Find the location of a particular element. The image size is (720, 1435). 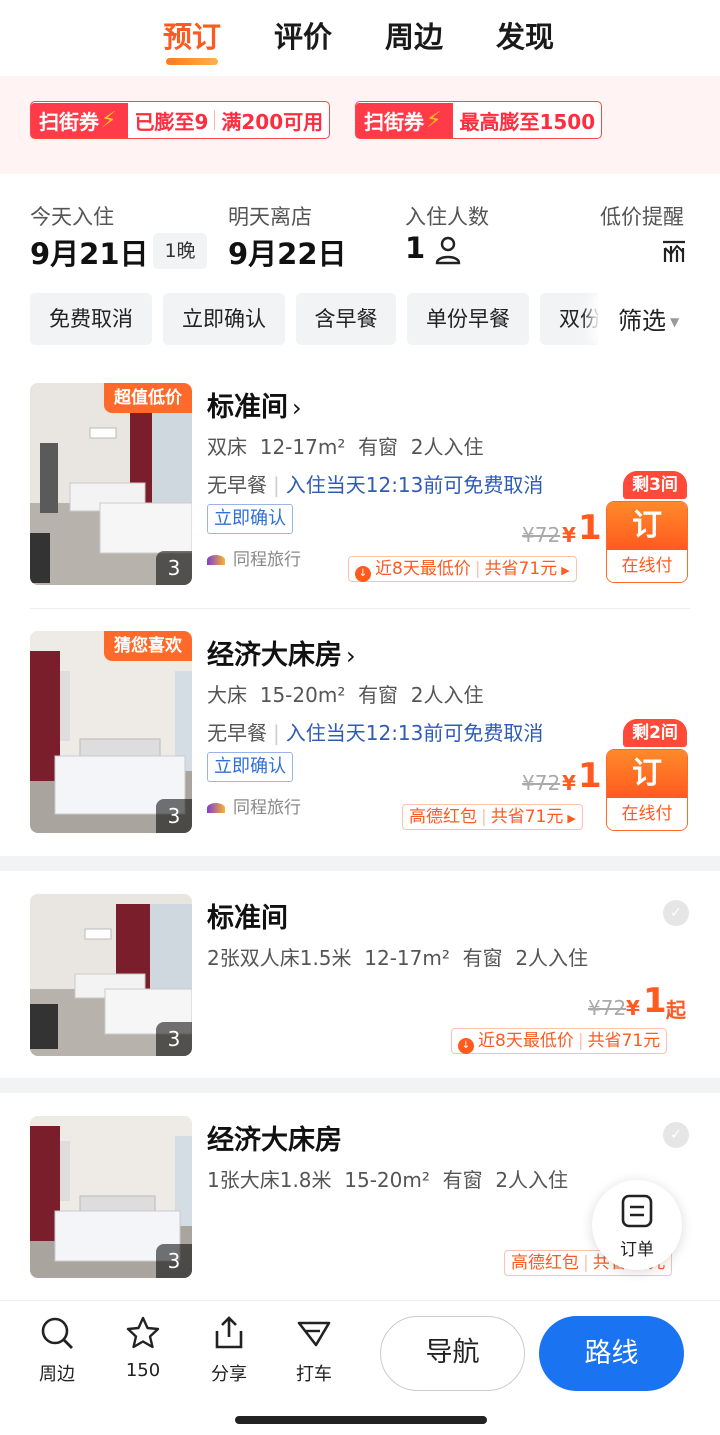

coupon-strip: 扫街券 ⚡ 已膨至9 满200可用 扫街券 ⚡ 最高膨至1500 is located at coordinates (360, 125).